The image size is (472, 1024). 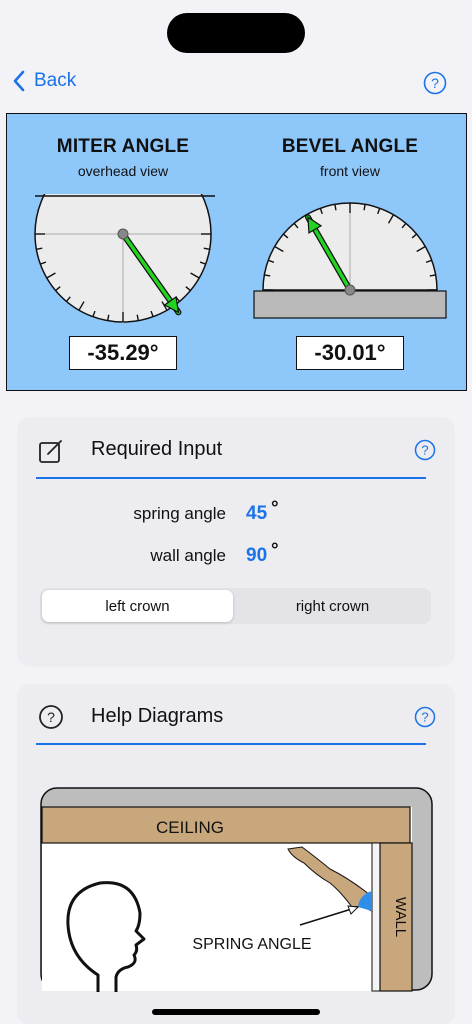 What do you see at coordinates (179, 513) in the screenshot?
I see `spring-angle-label: spring angle` at bounding box center [179, 513].